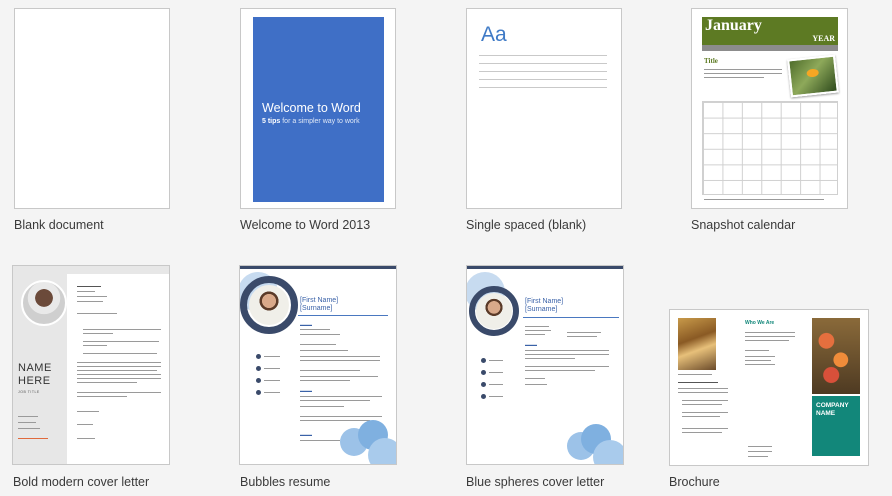 Image resolution: width=892 pixels, height=496 pixels. Describe the element at coordinates (770, 31) in the screenshot. I see `calendar-header: January YEAR` at that location.